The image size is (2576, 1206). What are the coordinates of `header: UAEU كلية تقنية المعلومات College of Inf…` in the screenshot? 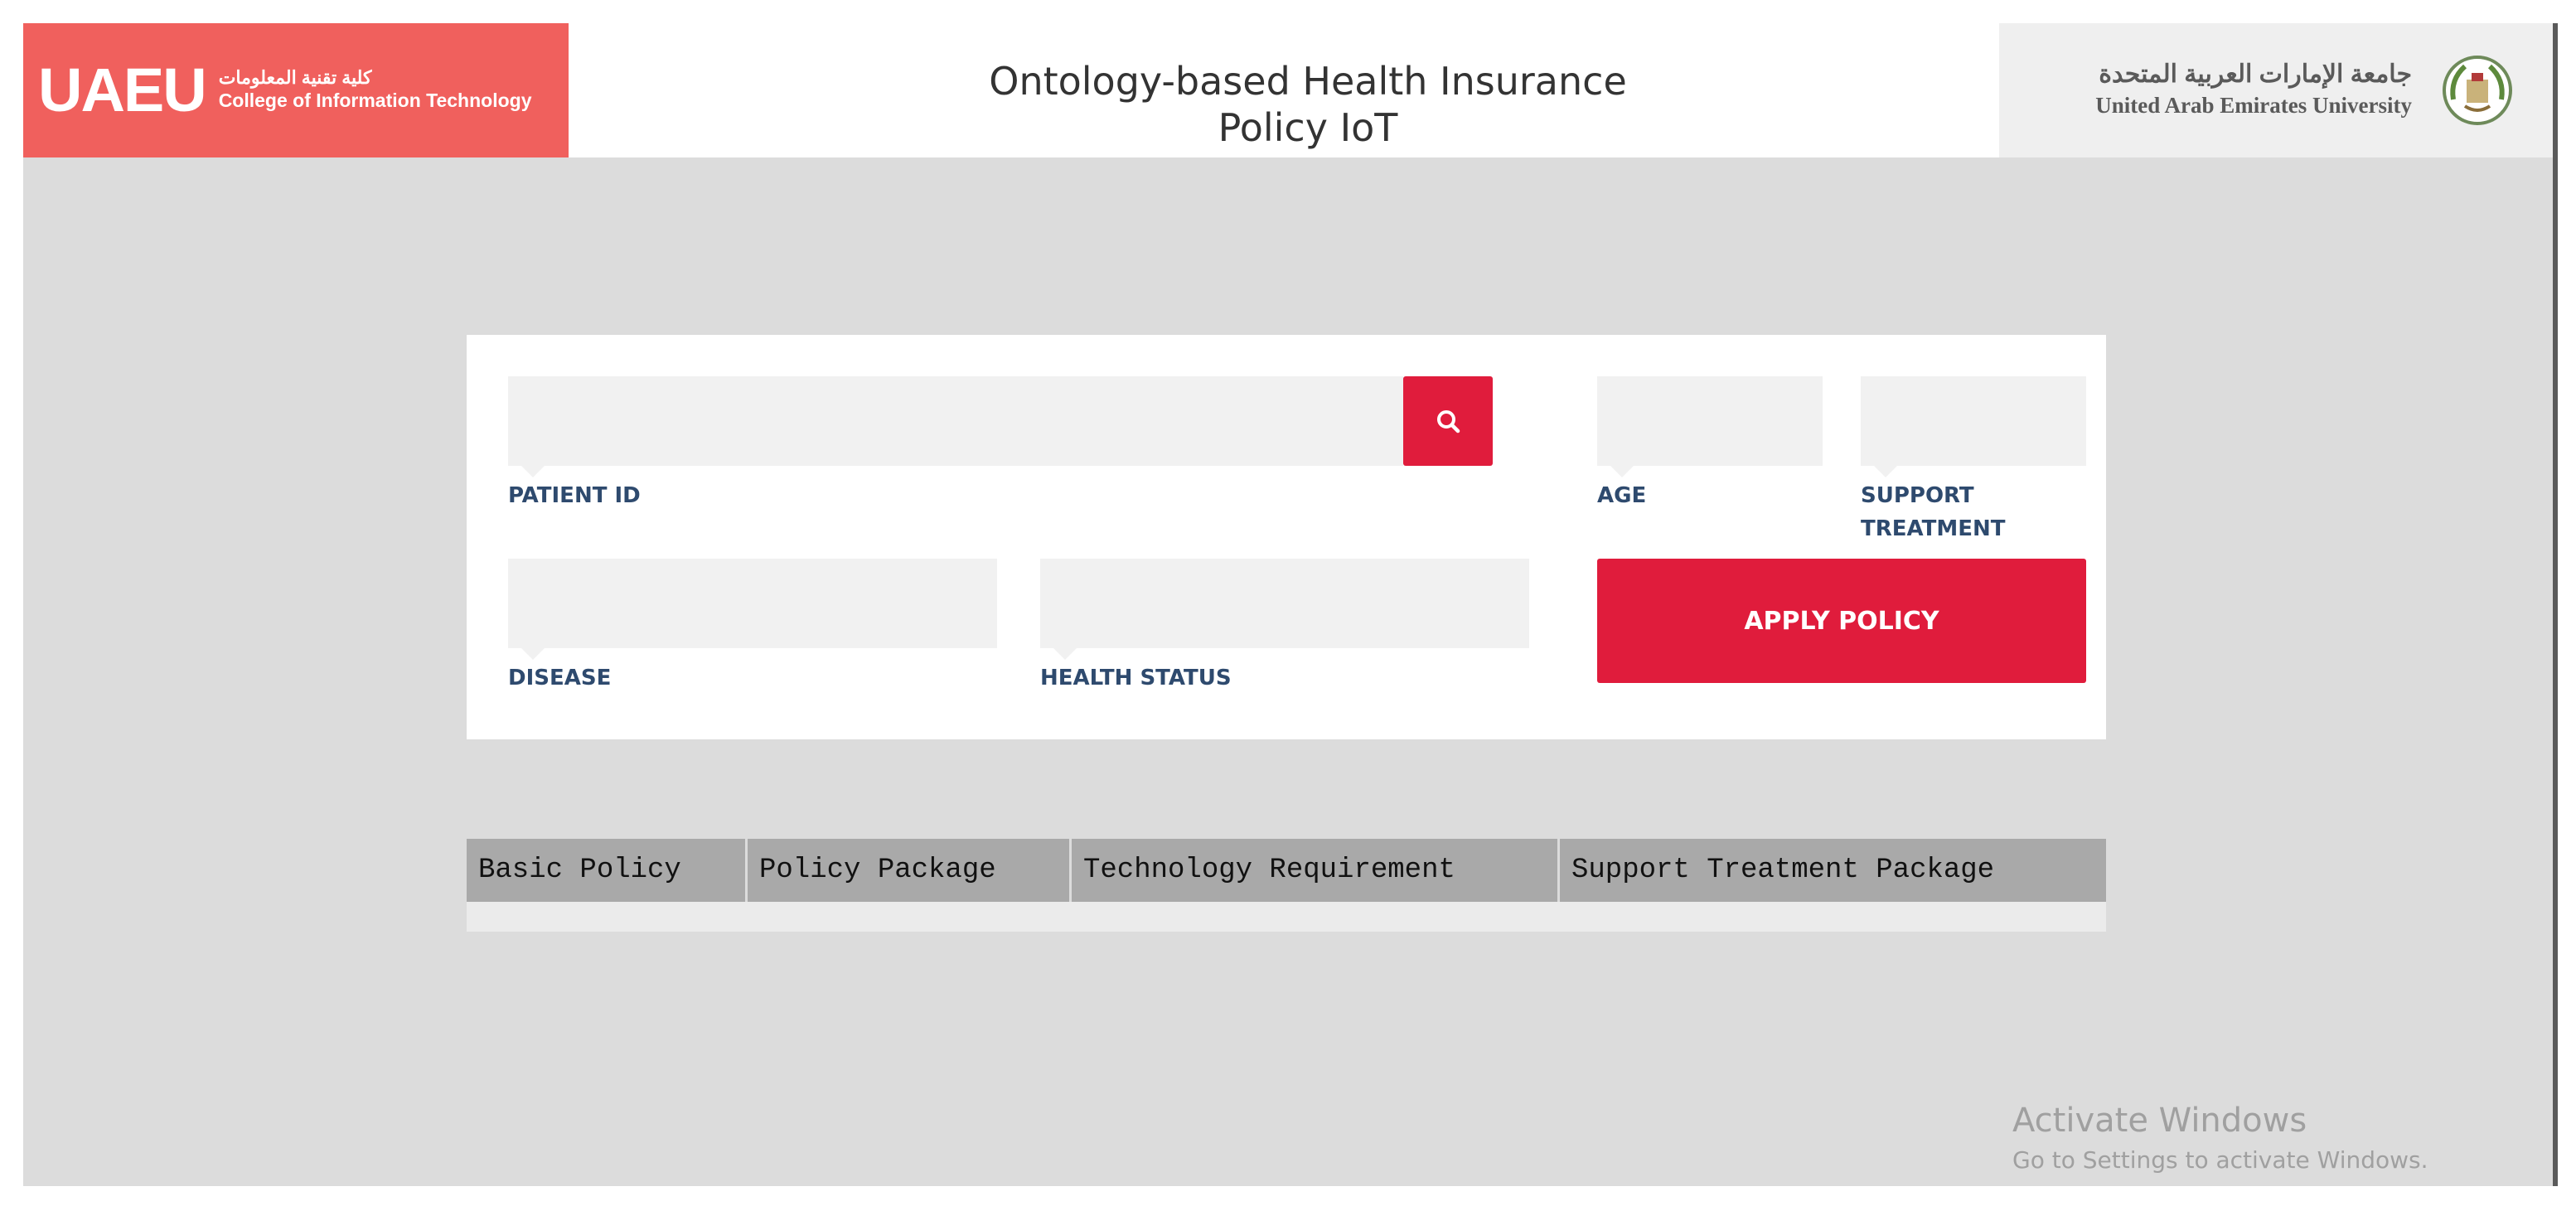 It's located at (1288, 90).